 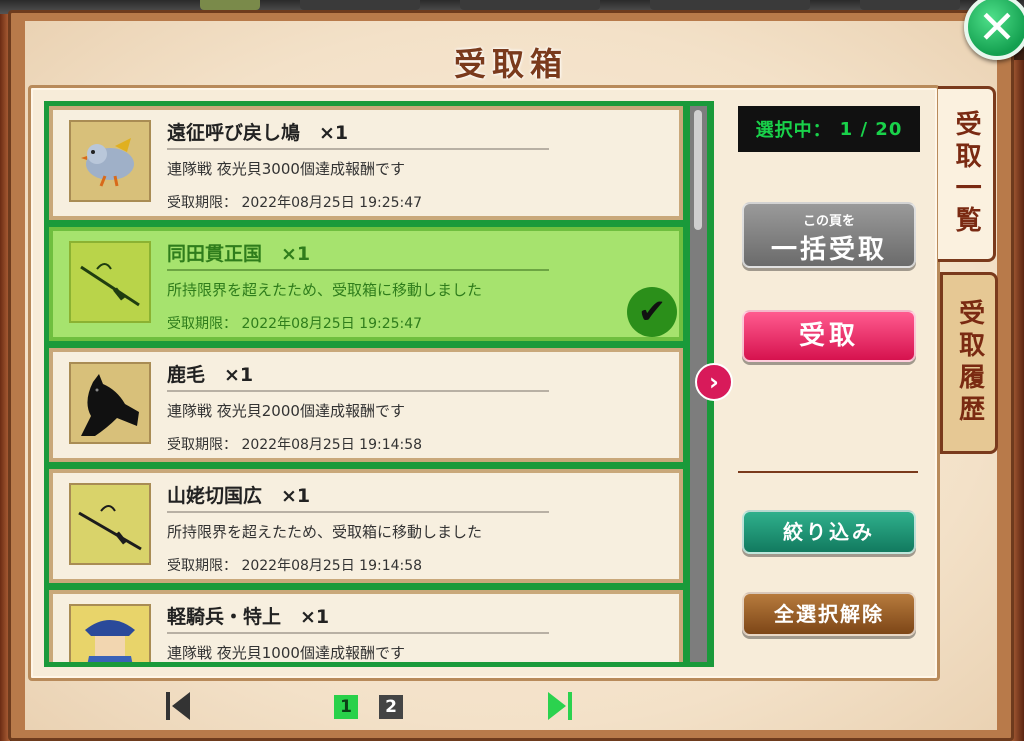 I want to click on last-page-button, so click(x=560, y=706).